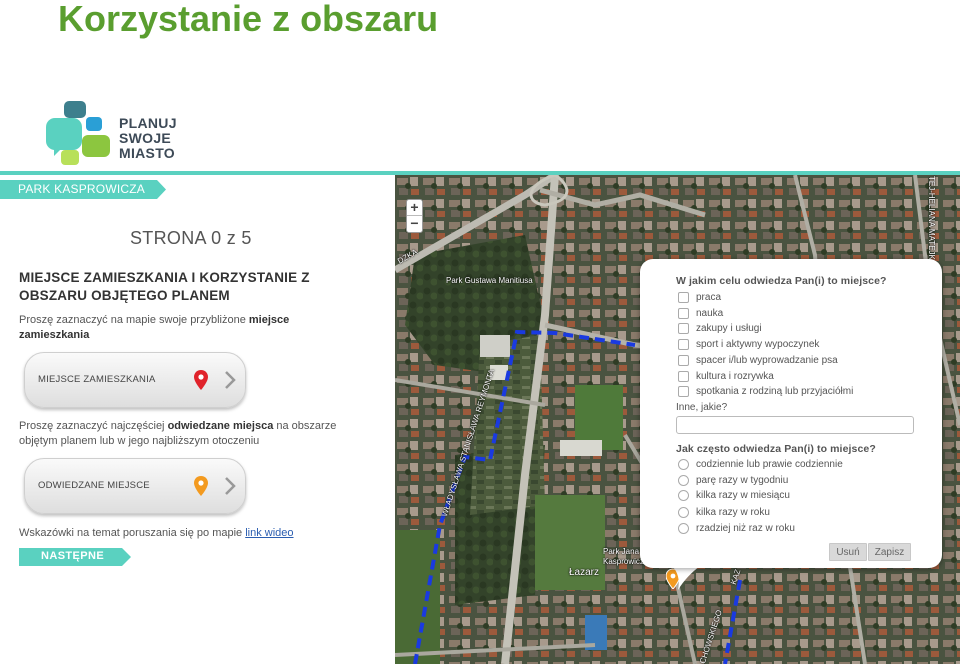 This screenshot has width=960, height=664. Describe the element at coordinates (781, 281) in the screenshot. I see `question-purpose: W jakim celu odwiedza Pan(i) to miejsce?` at that location.